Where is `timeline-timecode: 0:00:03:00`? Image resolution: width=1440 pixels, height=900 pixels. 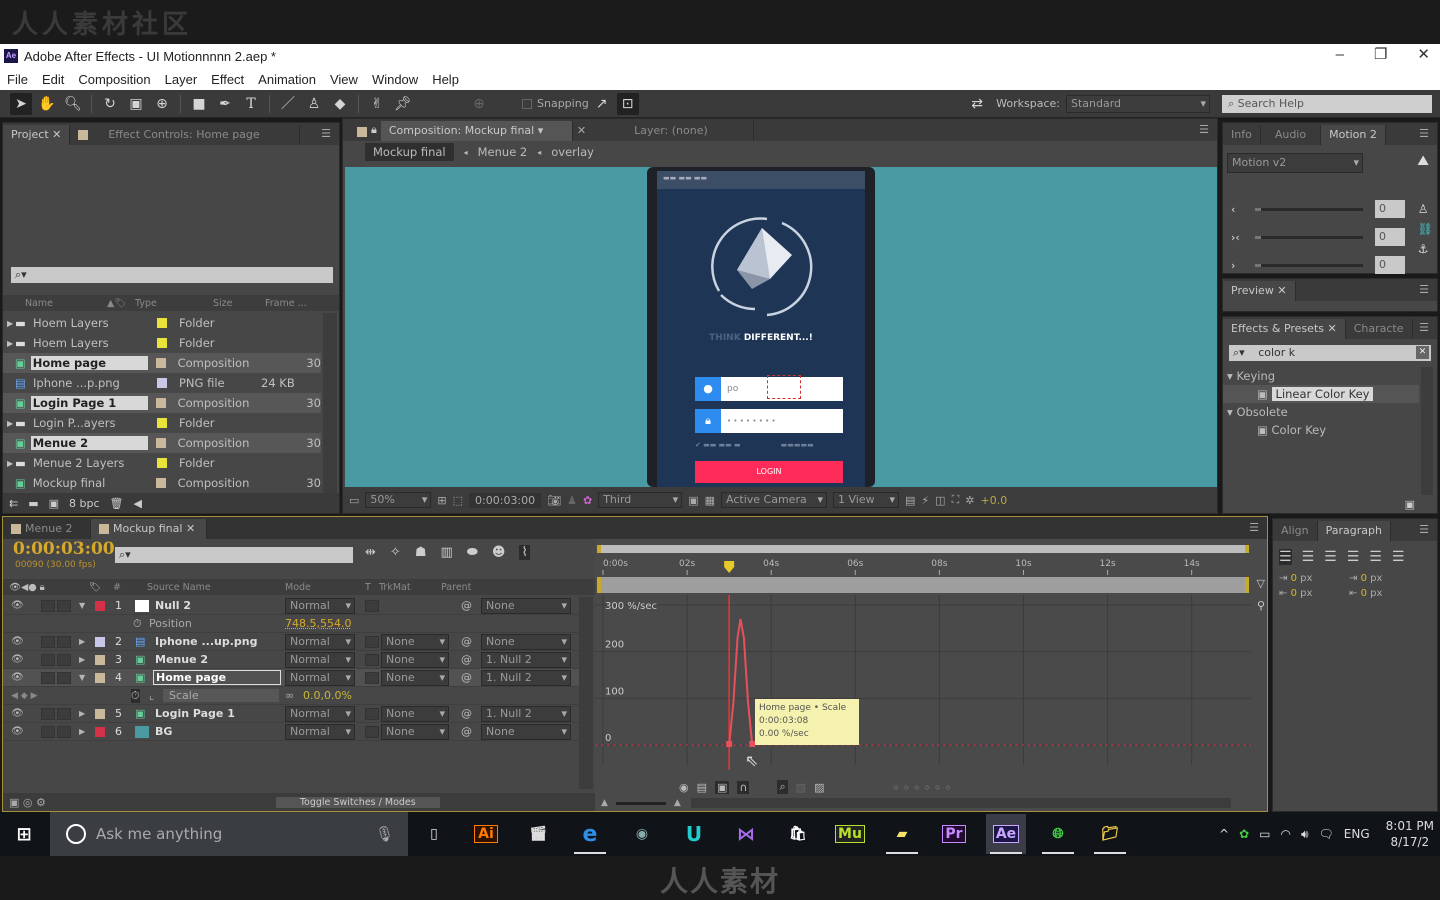 timeline-timecode: 0:00:03:00 is located at coordinates (64, 549).